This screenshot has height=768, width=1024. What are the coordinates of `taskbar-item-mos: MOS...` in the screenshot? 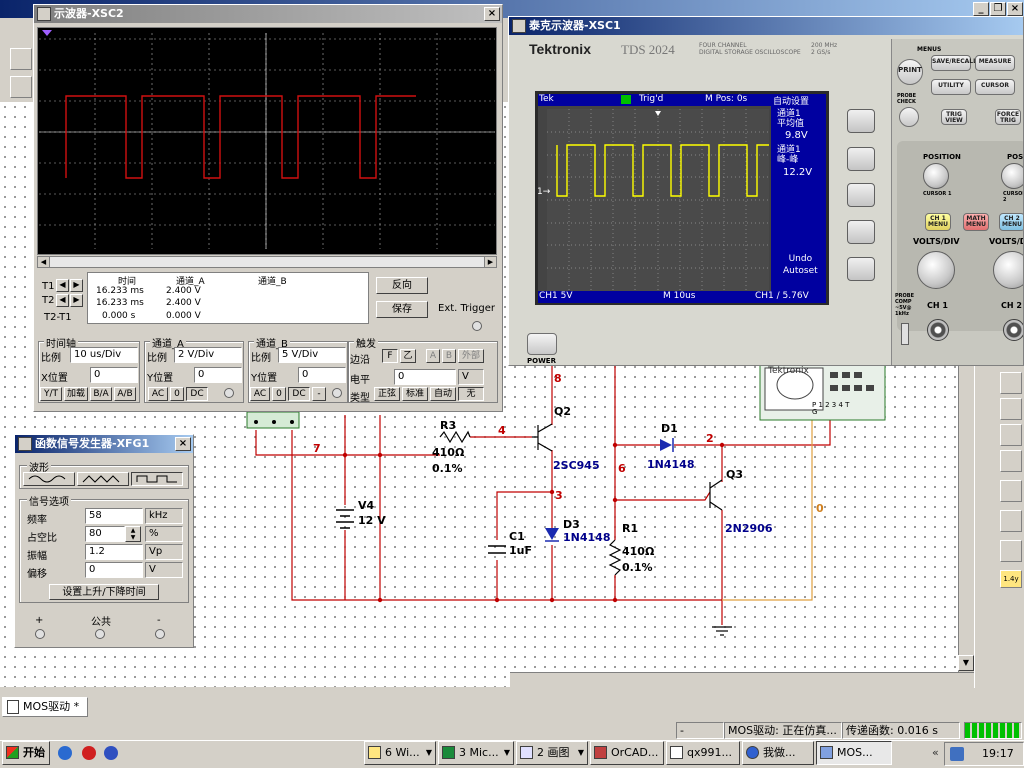 It's located at (854, 753).